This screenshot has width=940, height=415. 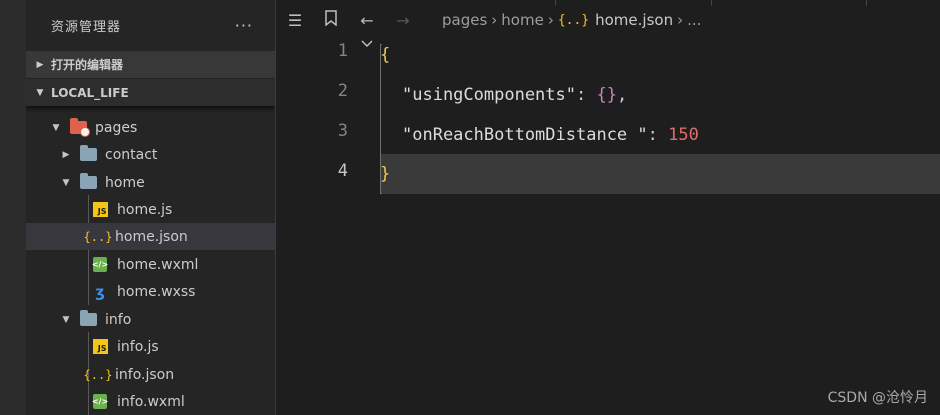 I want to click on tree-item-label: home.json, so click(x=151, y=236).